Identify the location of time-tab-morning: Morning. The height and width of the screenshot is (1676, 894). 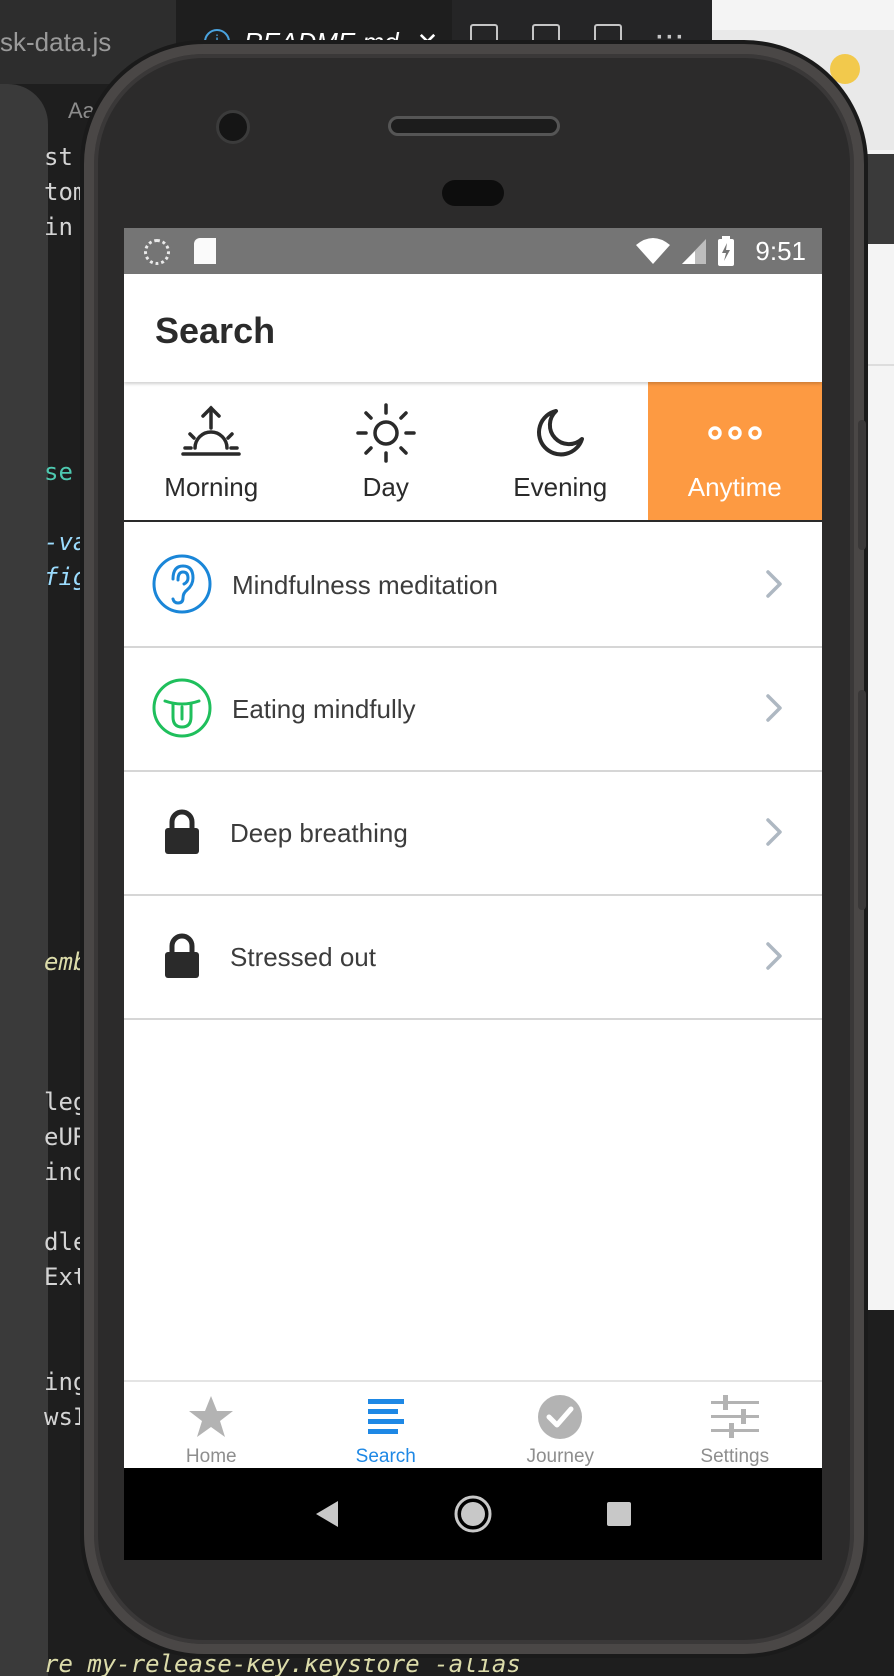
(211, 451).